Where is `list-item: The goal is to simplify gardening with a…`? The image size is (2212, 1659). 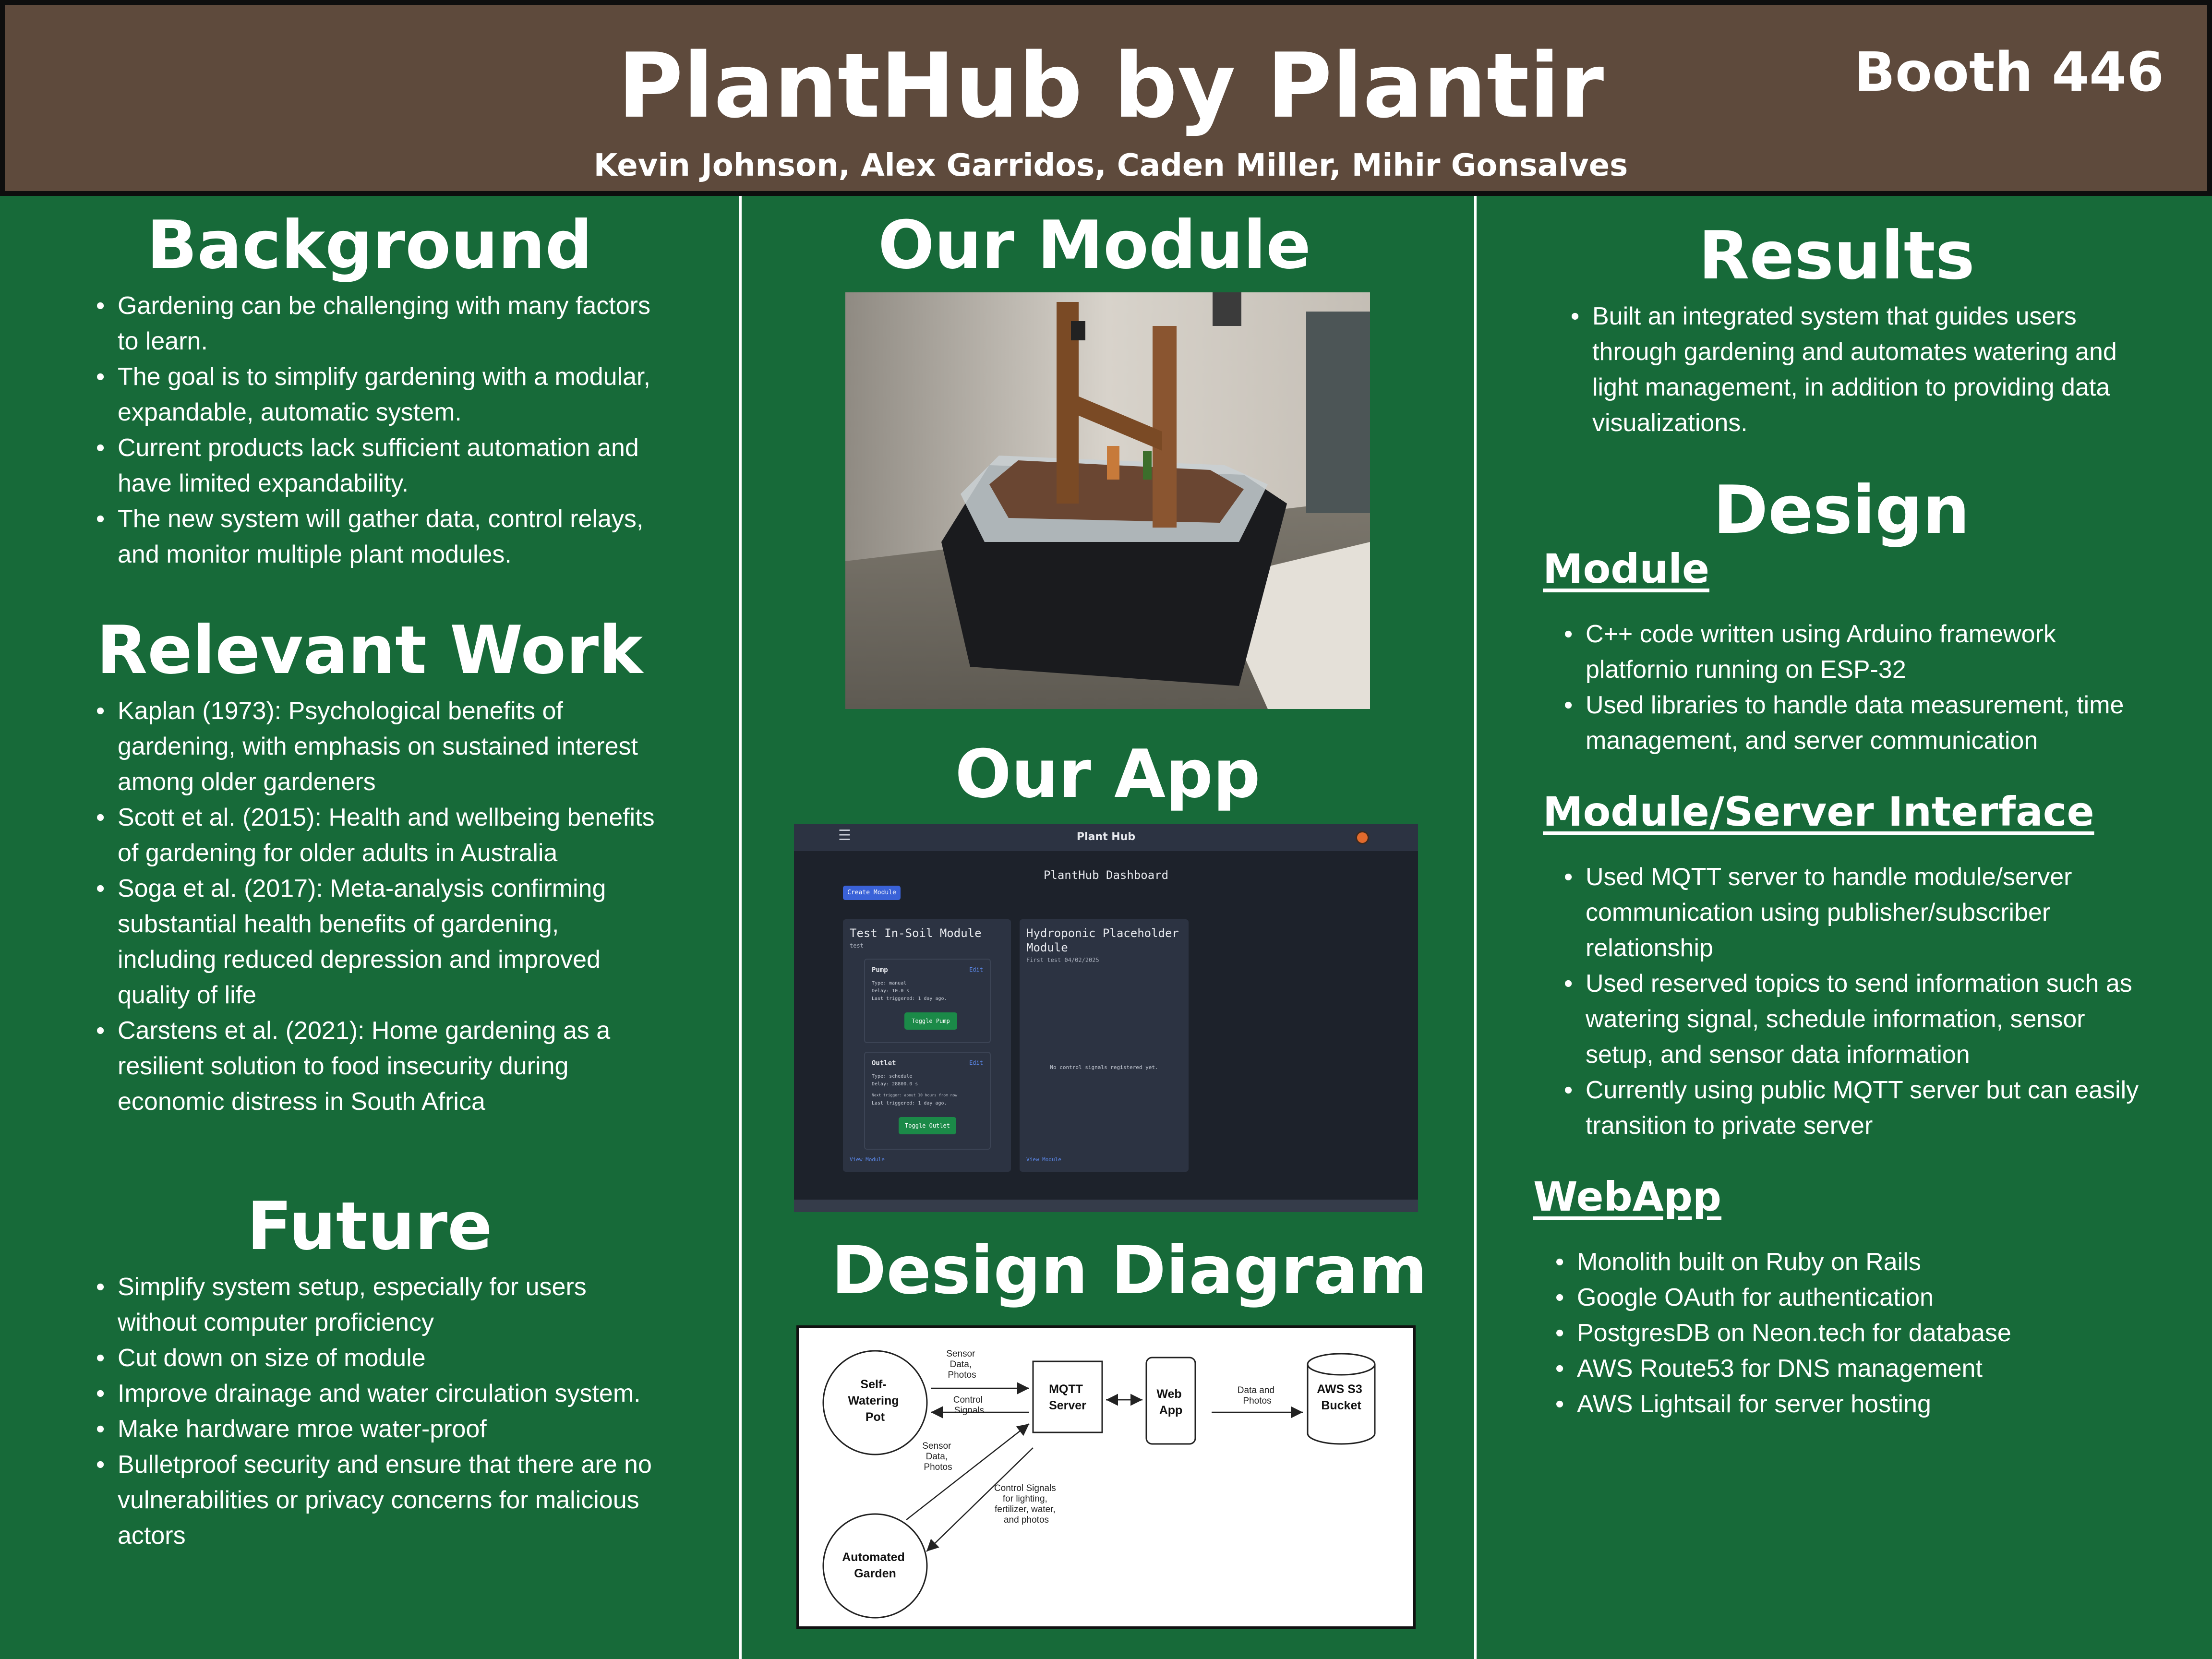 list-item: The goal is to simplify gardening with a… is located at coordinates (379, 394).